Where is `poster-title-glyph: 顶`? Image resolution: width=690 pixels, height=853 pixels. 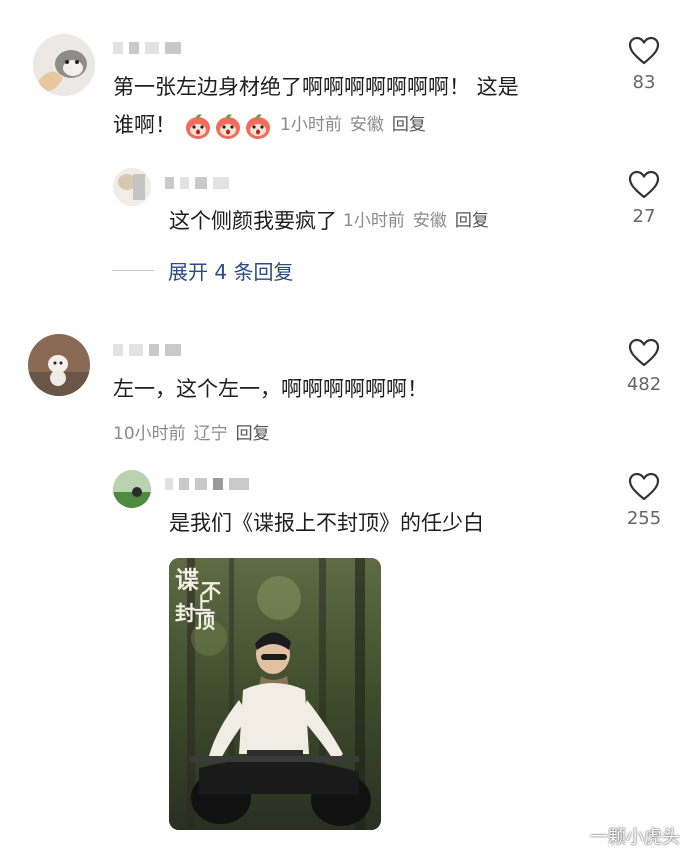
poster-title-glyph: 顶 is located at coordinates (205, 621).